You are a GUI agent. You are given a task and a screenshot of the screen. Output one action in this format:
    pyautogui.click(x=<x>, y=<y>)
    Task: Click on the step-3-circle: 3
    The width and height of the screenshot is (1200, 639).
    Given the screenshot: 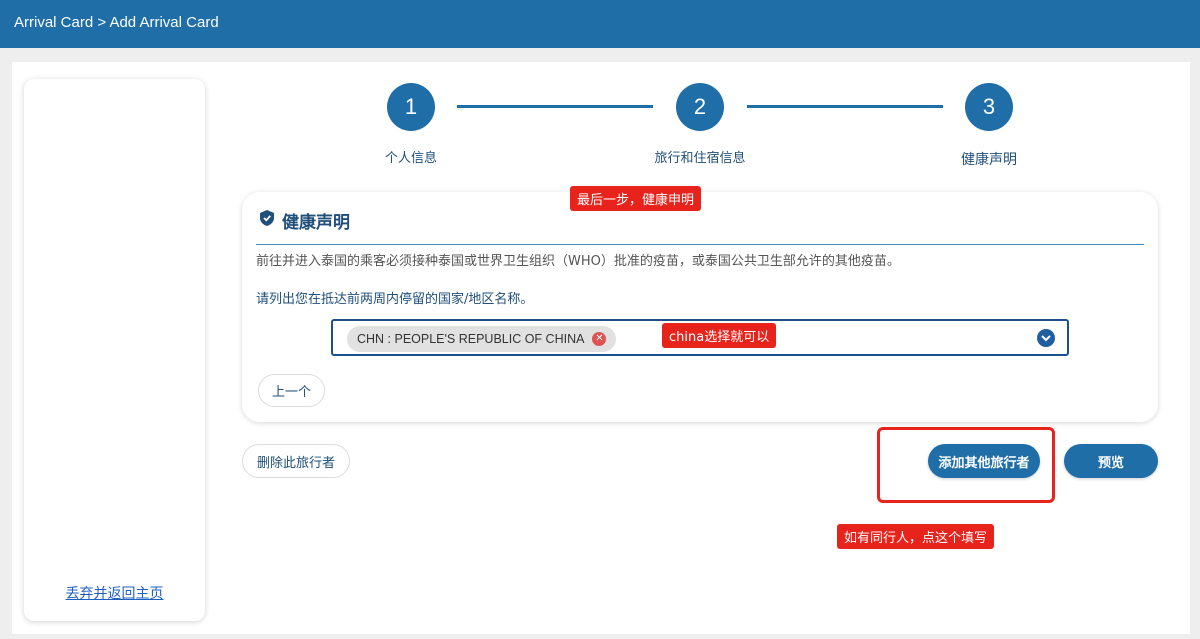 What is the action you would take?
    pyautogui.click(x=989, y=107)
    